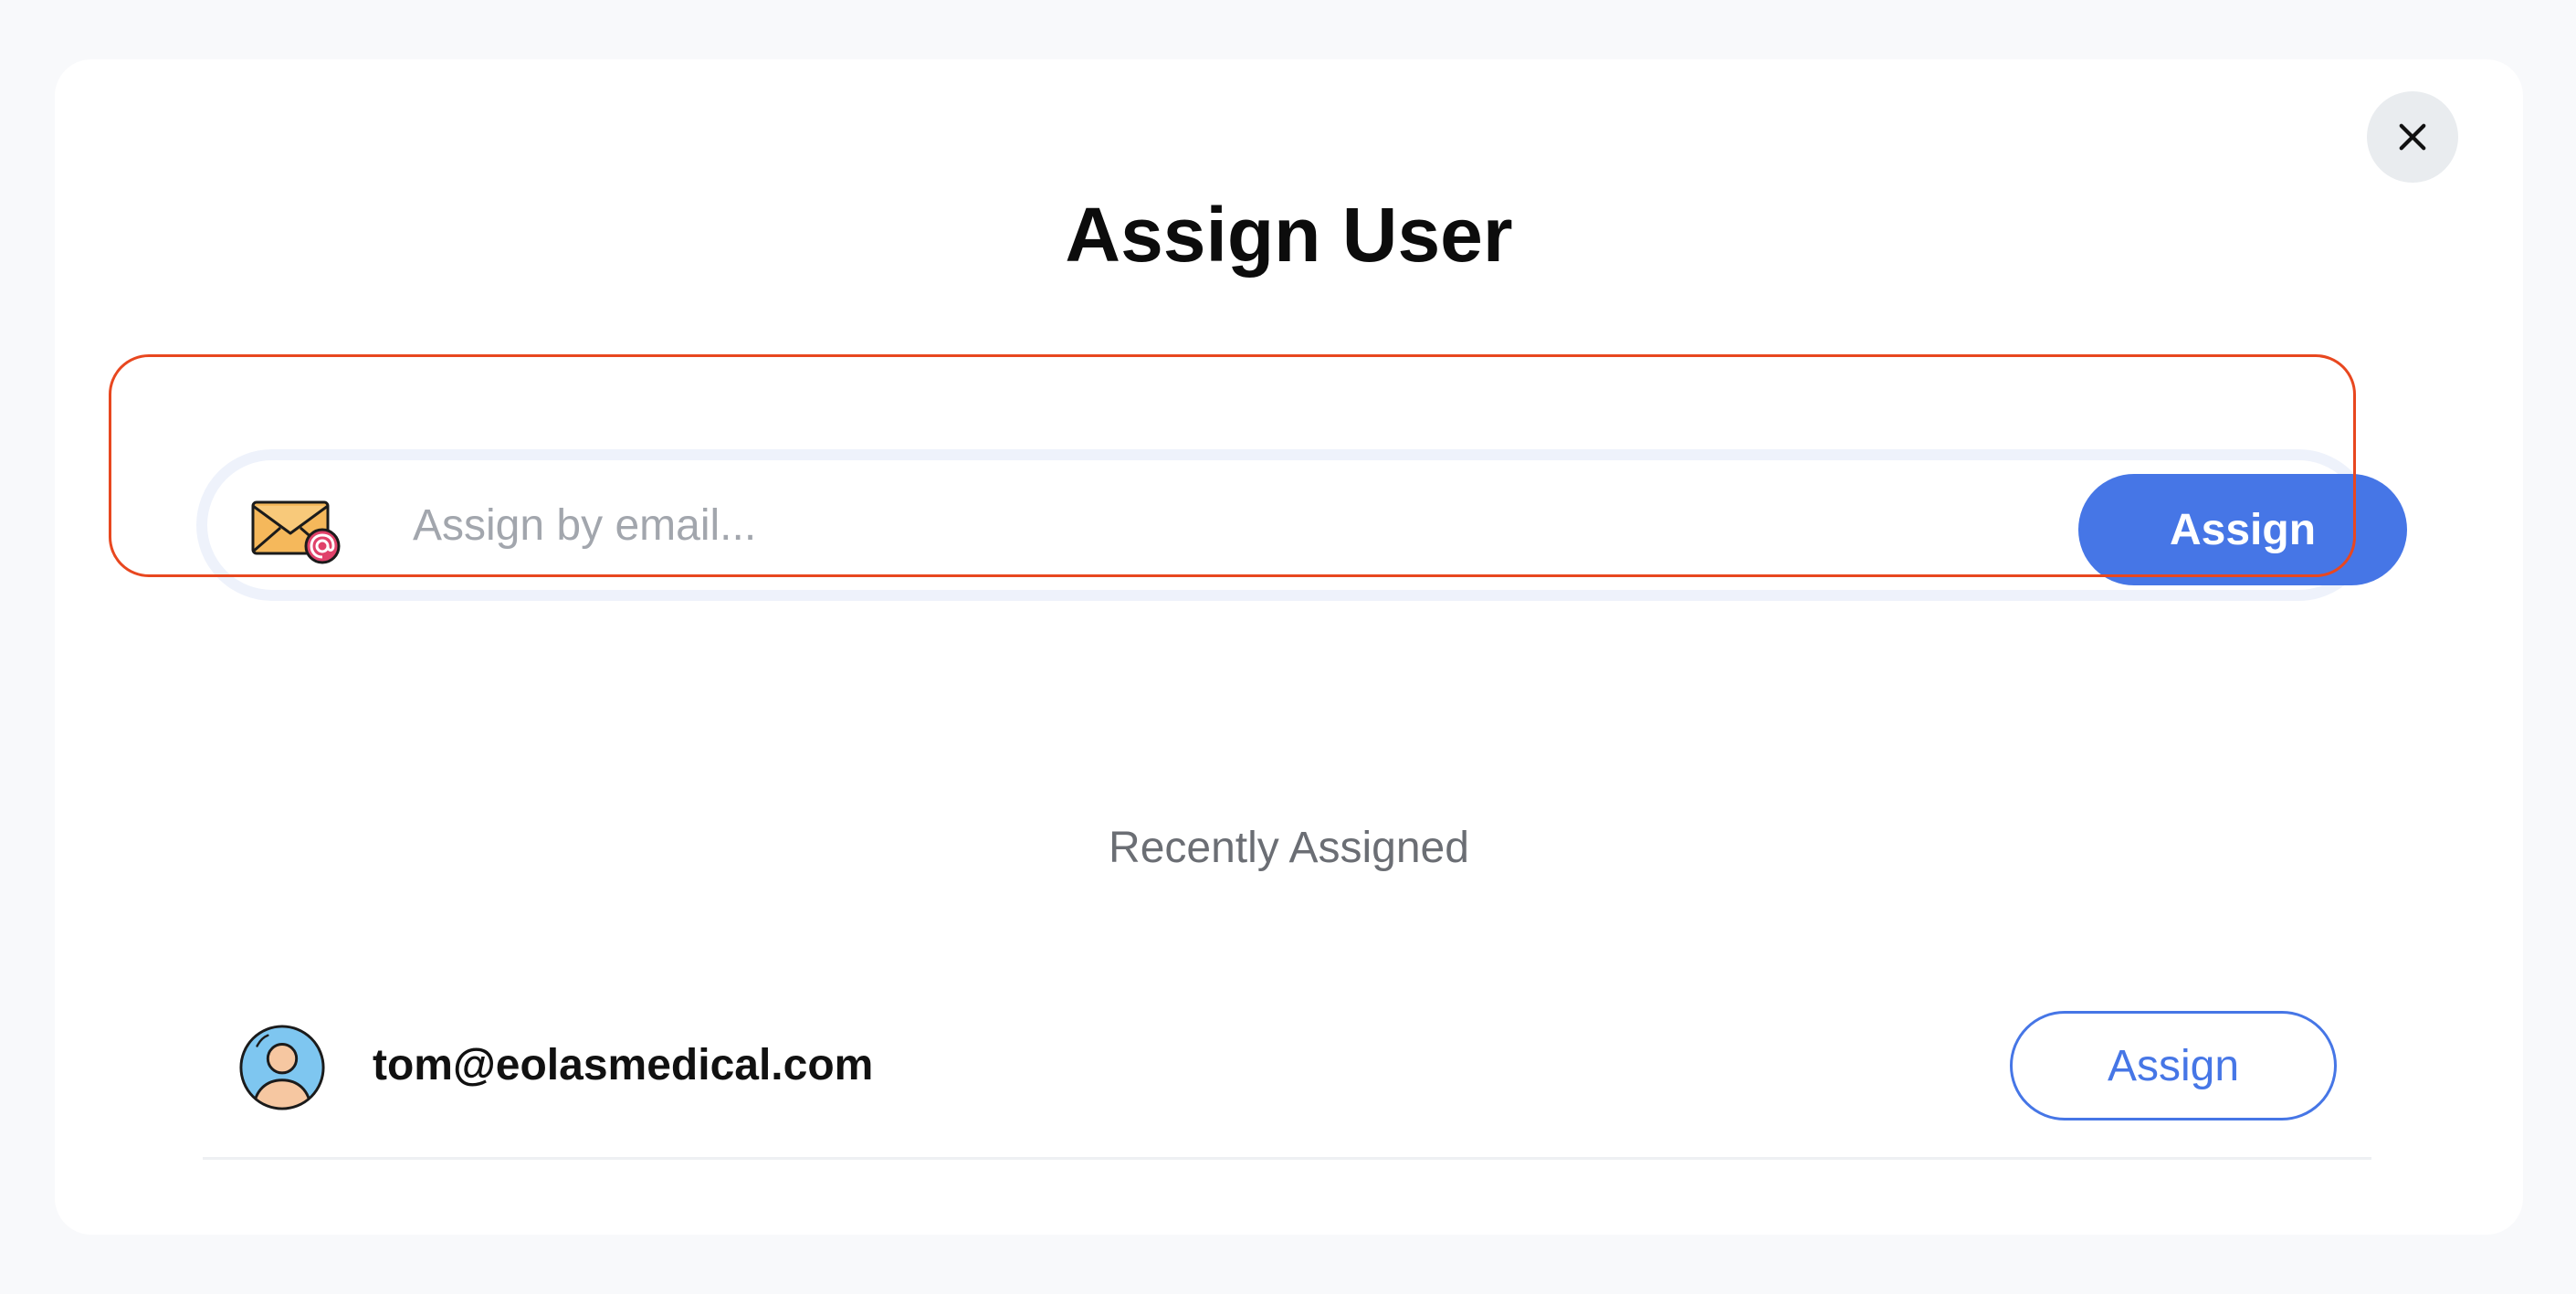 Image resolution: width=2576 pixels, height=1294 pixels. What do you see at coordinates (1289, 848) in the screenshot?
I see `recently-assigned-heading: Recently Assigned` at bounding box center [1289, 848].